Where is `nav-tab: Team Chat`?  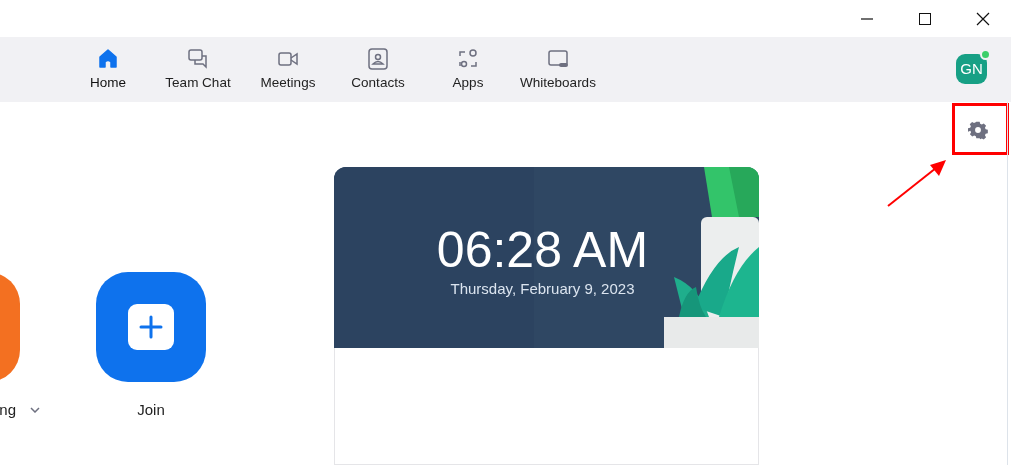
nav-tab: Team Chat is located at coordinates (198, 69).